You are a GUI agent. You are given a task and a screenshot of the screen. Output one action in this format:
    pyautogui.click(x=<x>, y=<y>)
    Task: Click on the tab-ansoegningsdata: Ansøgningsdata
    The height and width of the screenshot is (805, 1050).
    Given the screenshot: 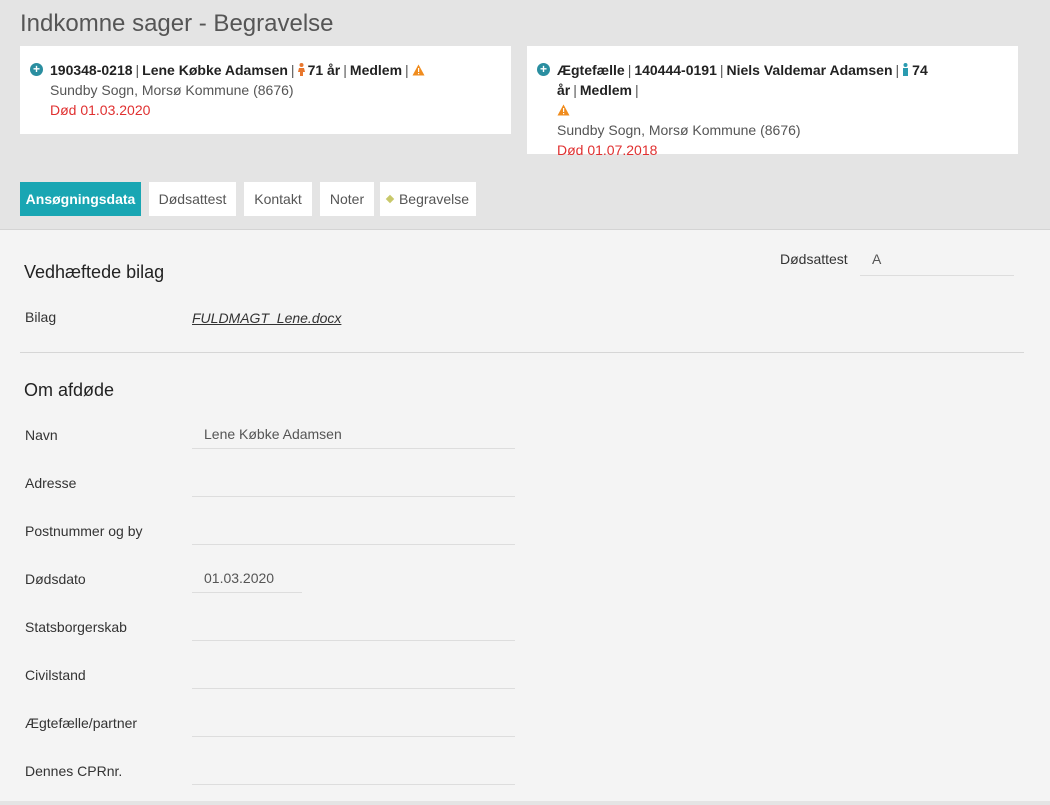 What is the action you would take?
    pyautogui.click(x=80, y=199)
    